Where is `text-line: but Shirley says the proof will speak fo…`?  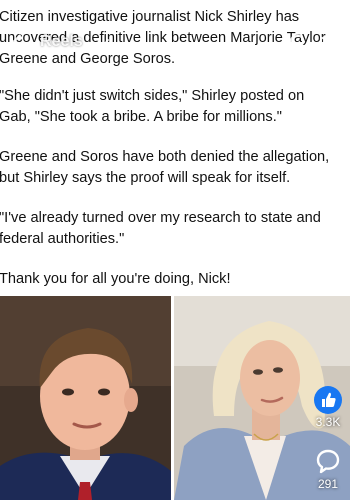
text-line: but Shirley says the proof will speak fo… is located at coordinates (145, 178).